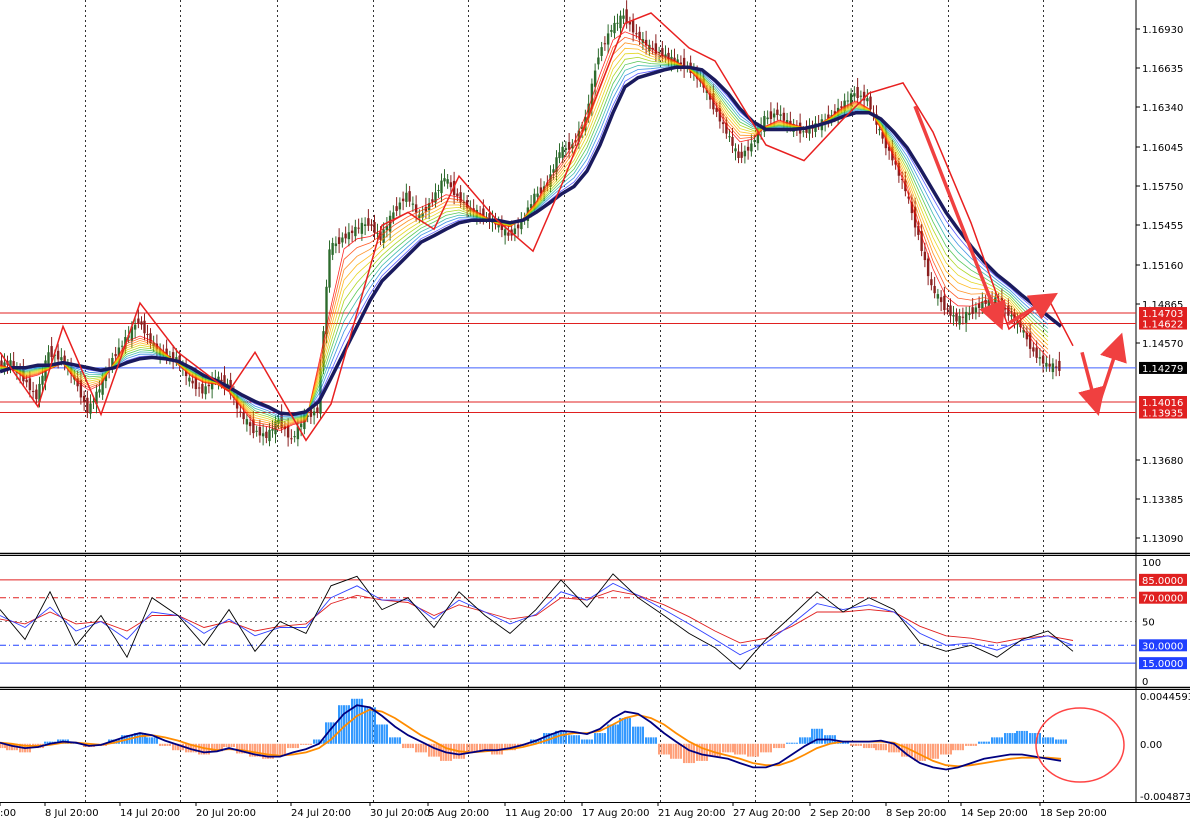 Image resolution: width=1190 pixels, height=823 pixels. What do you see at coordinates (1165, 697) in the screenshot?
I see `macd-tick-label: 0.0044593` at bounding box center [1165, 697].